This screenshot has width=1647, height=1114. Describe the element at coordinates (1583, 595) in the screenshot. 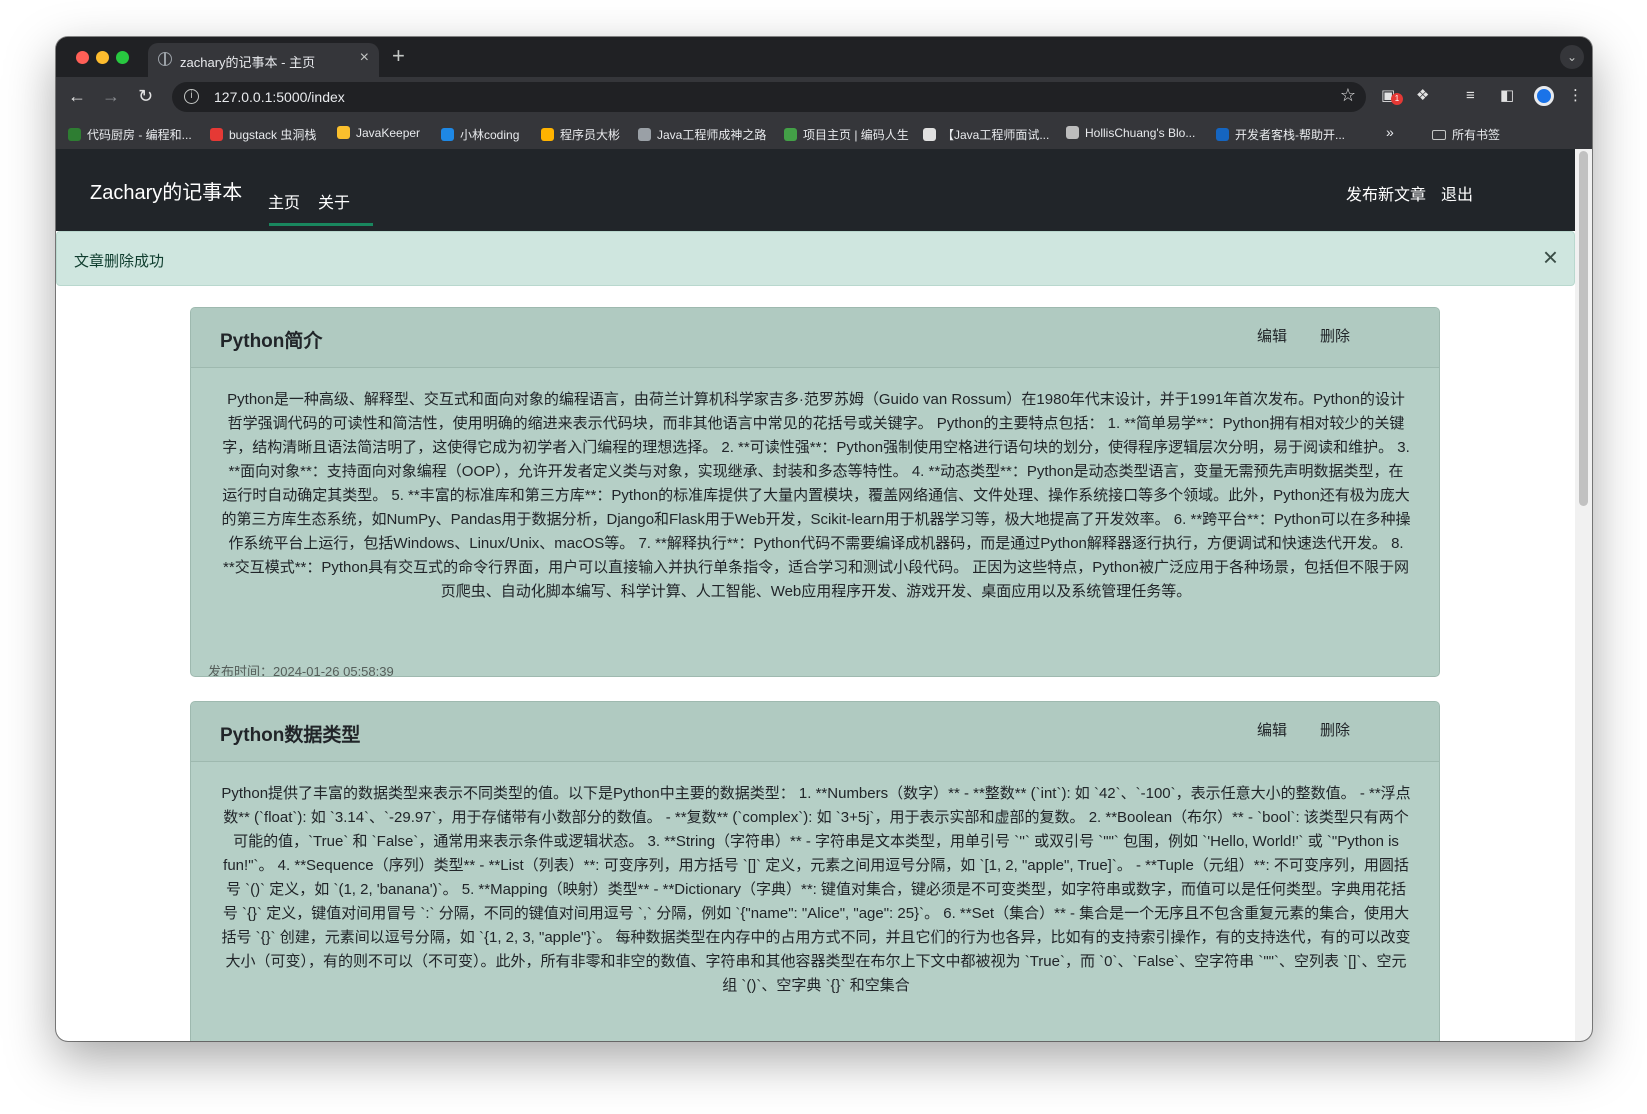

I see `page-scrollbar` at that location.